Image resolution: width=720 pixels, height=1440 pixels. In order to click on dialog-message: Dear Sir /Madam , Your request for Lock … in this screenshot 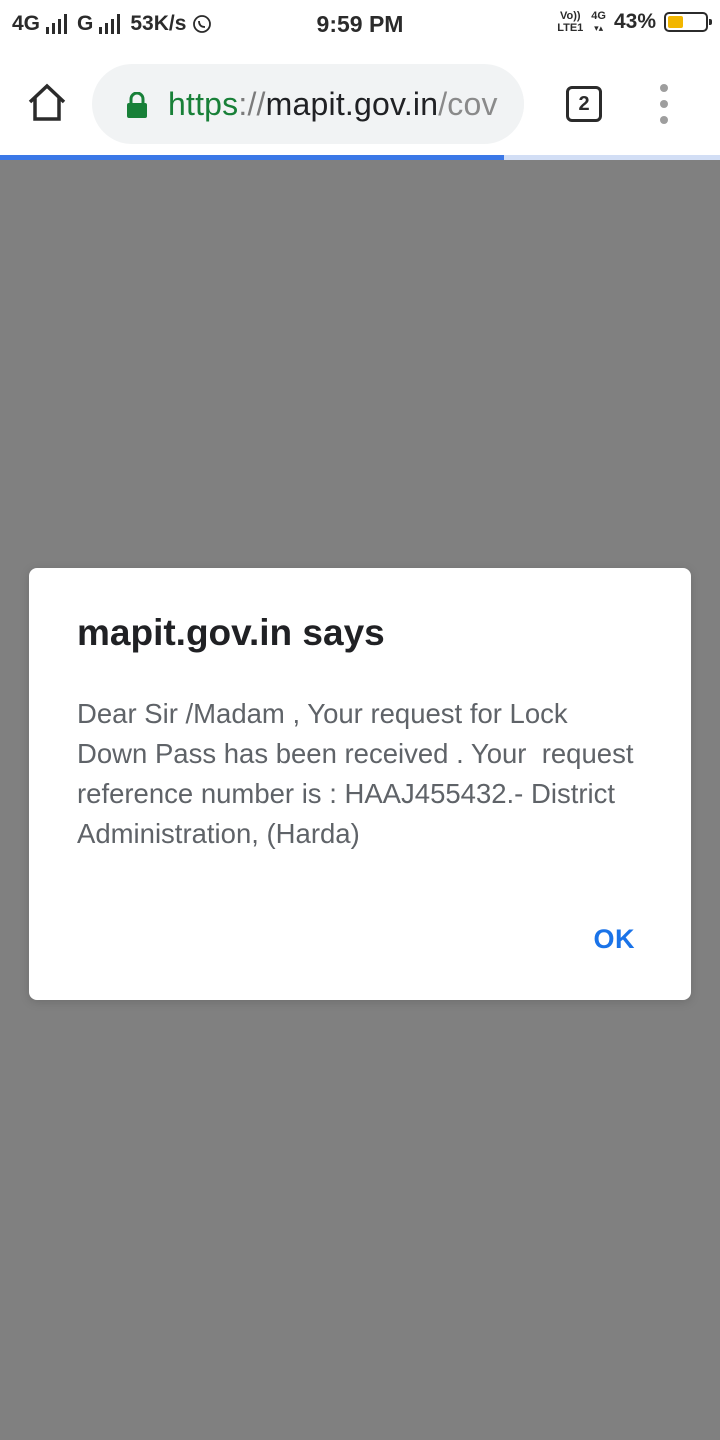, I will do `click(355, 773)`.